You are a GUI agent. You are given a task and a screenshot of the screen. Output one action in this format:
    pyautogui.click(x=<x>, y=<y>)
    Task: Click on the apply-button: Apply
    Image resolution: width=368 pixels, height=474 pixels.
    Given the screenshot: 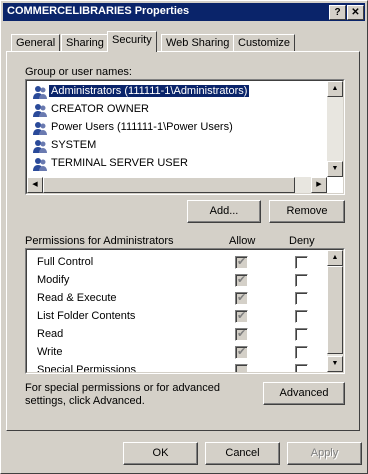 What is the action you would take?
    pyautogui.click(x=324, y=453)
    